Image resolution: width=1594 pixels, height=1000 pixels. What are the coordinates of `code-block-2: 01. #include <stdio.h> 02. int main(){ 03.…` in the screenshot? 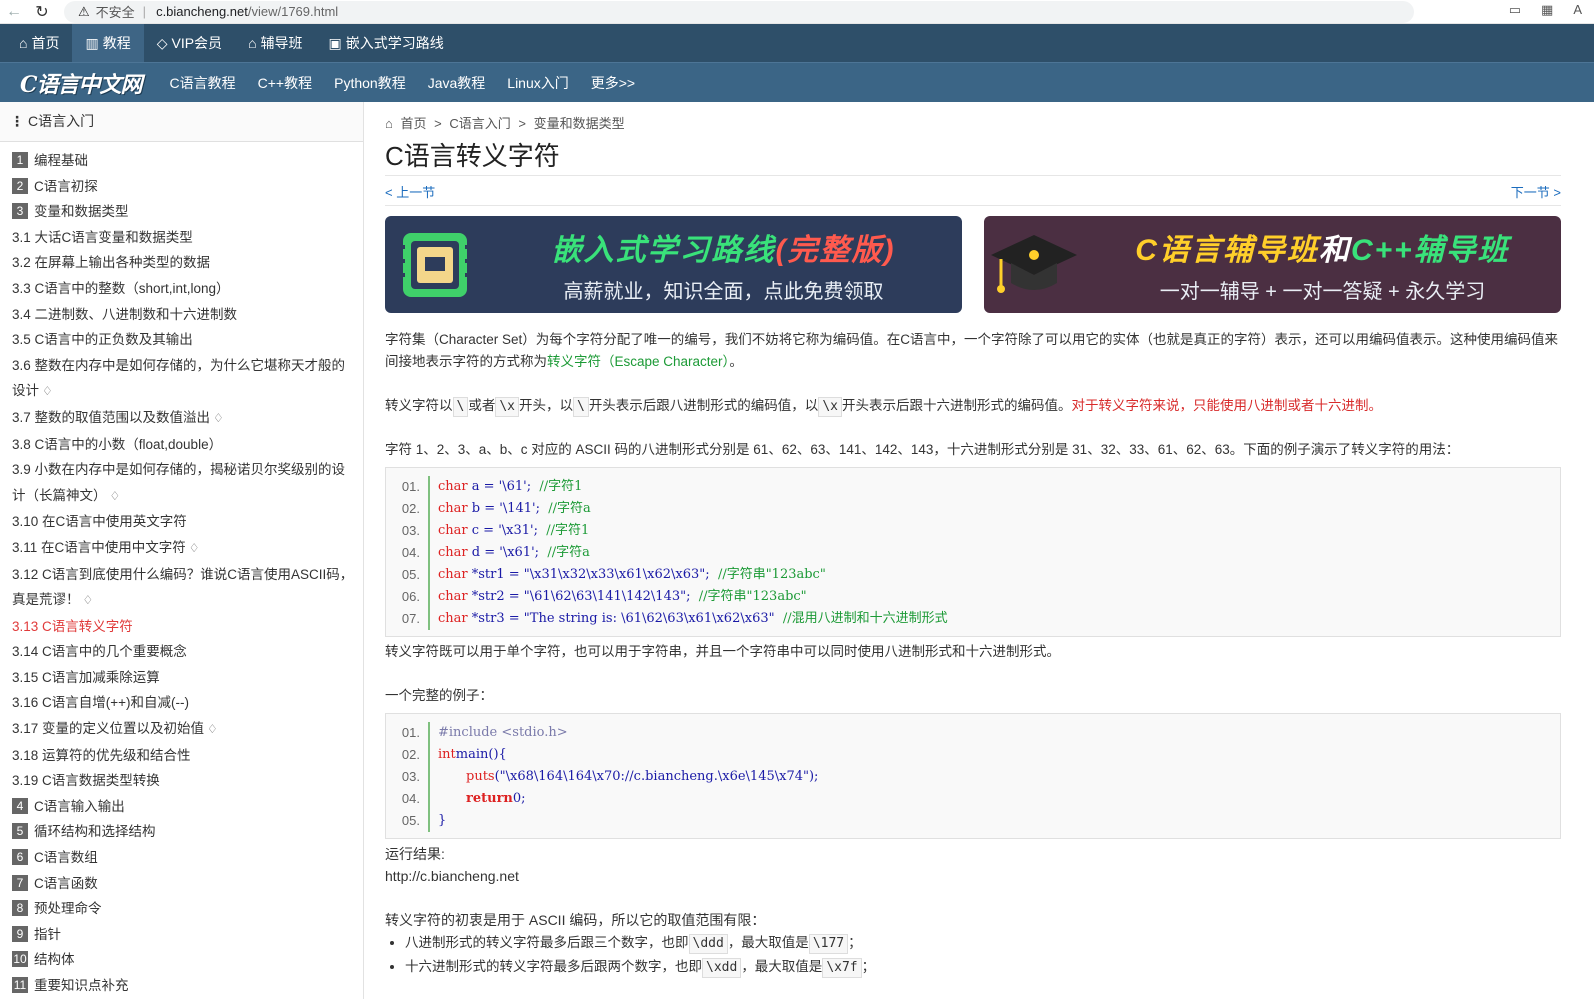 It's located at (973, 776).